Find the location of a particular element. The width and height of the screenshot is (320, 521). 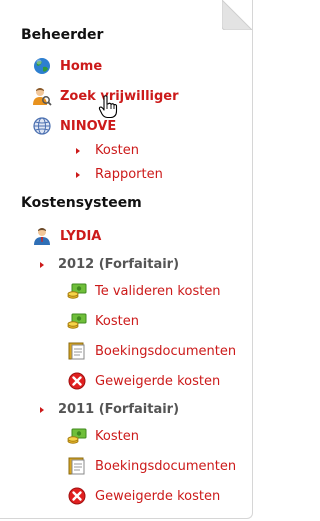

section-title-beheerder: Beheerder is located at coordinates (62, 35).